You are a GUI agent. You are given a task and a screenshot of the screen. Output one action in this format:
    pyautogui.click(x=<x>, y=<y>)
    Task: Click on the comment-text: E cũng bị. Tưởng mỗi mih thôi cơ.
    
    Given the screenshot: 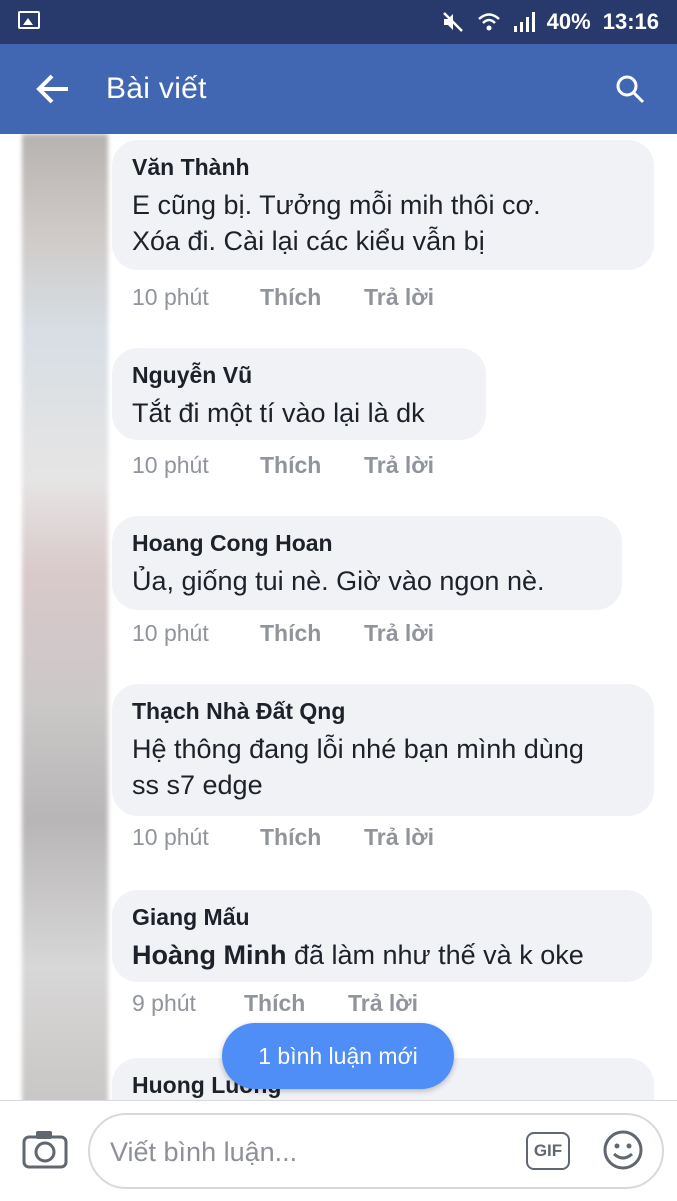 What is the action you would take?
    pyautogui.click(x=336, y=205)
    